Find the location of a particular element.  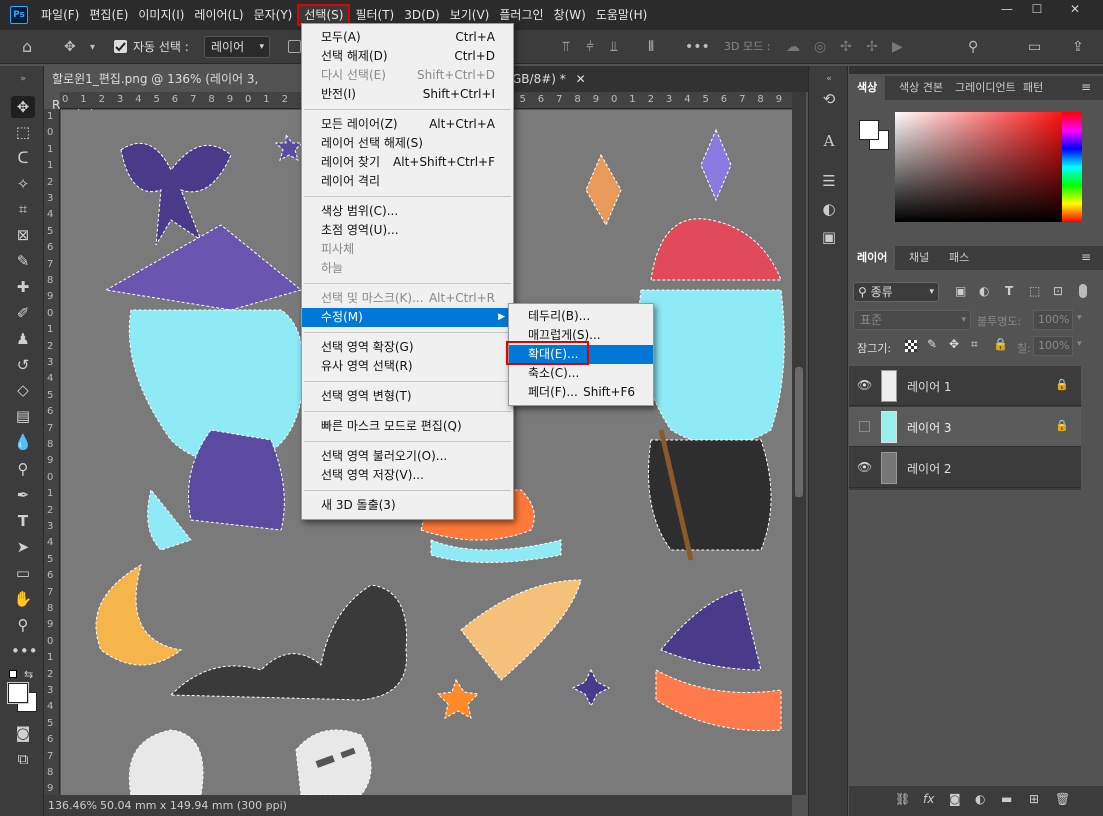

lock-position-icon: ✥ is located at coordinates (954, 344).